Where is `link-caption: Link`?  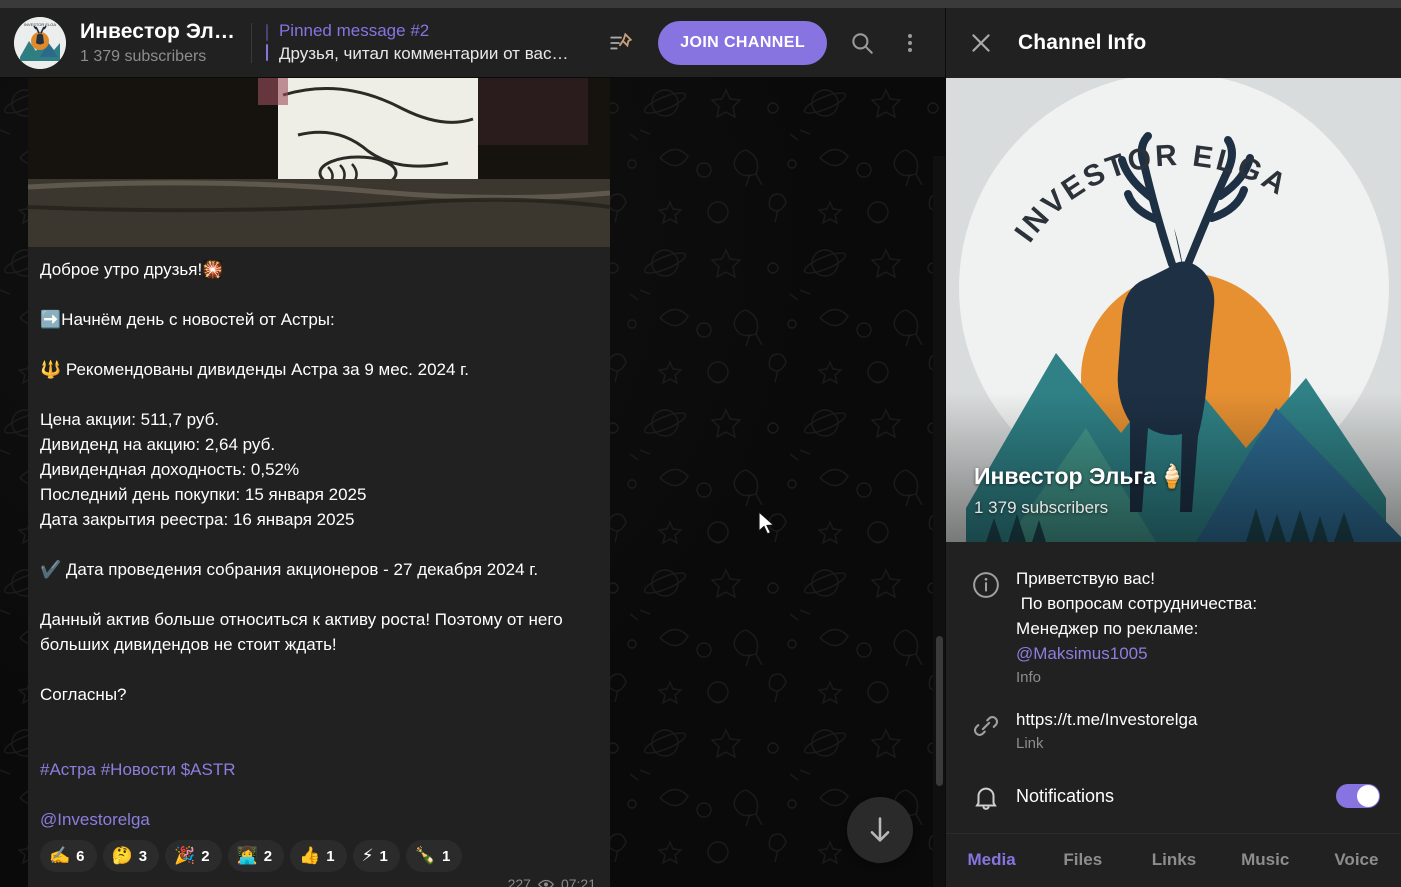 link-caption: Link is located at coordinates (1030, 743).